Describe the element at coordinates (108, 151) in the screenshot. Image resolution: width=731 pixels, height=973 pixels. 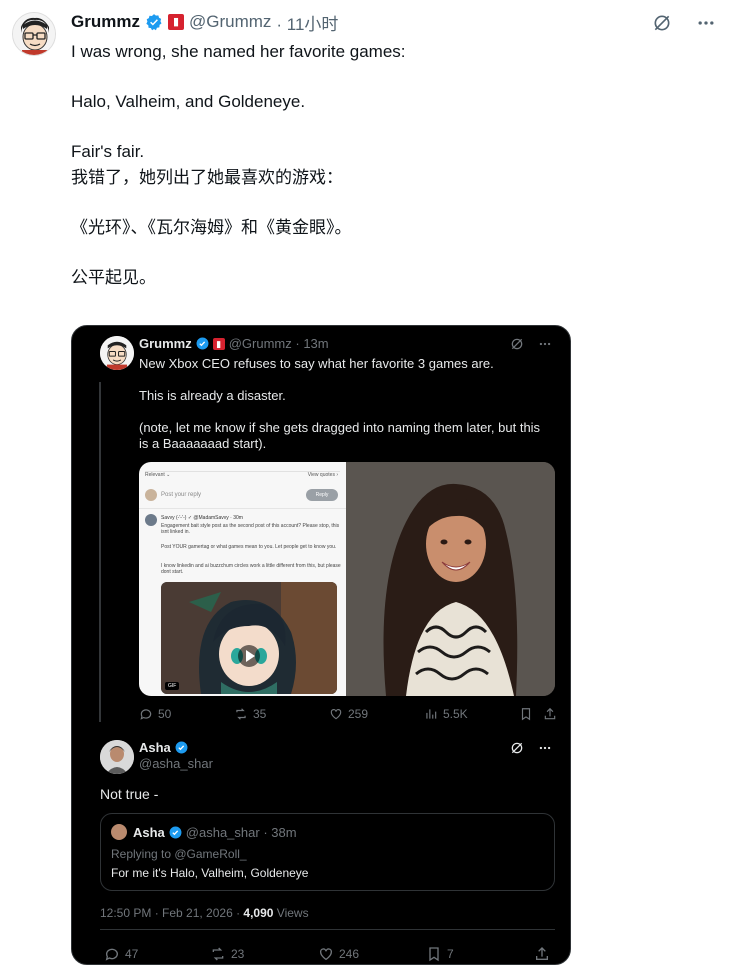
I see `tweet-text-line: Fair's fair.` at that location.